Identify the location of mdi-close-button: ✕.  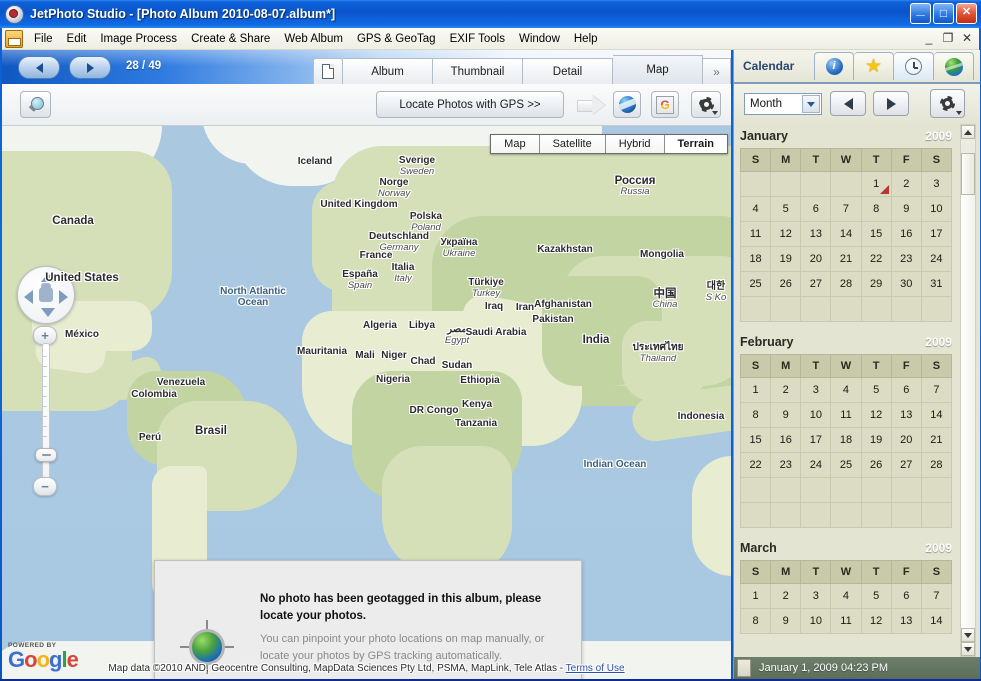
(967, 38).